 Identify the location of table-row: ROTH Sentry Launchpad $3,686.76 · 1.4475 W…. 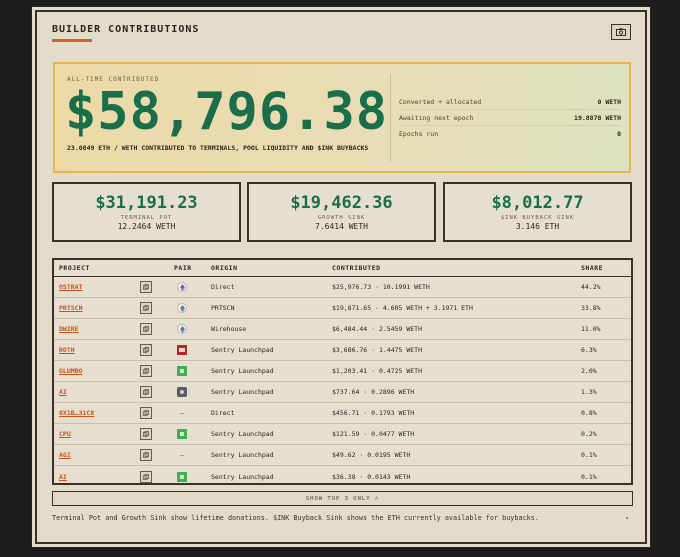
(342, 350).